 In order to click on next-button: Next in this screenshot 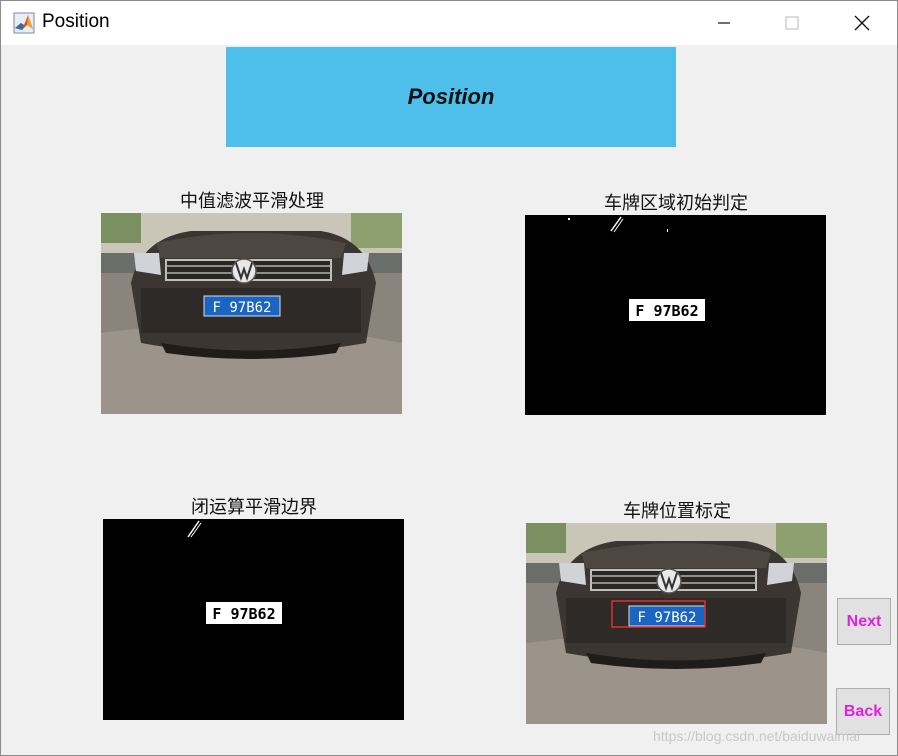, I will do `click(864, 621)`.